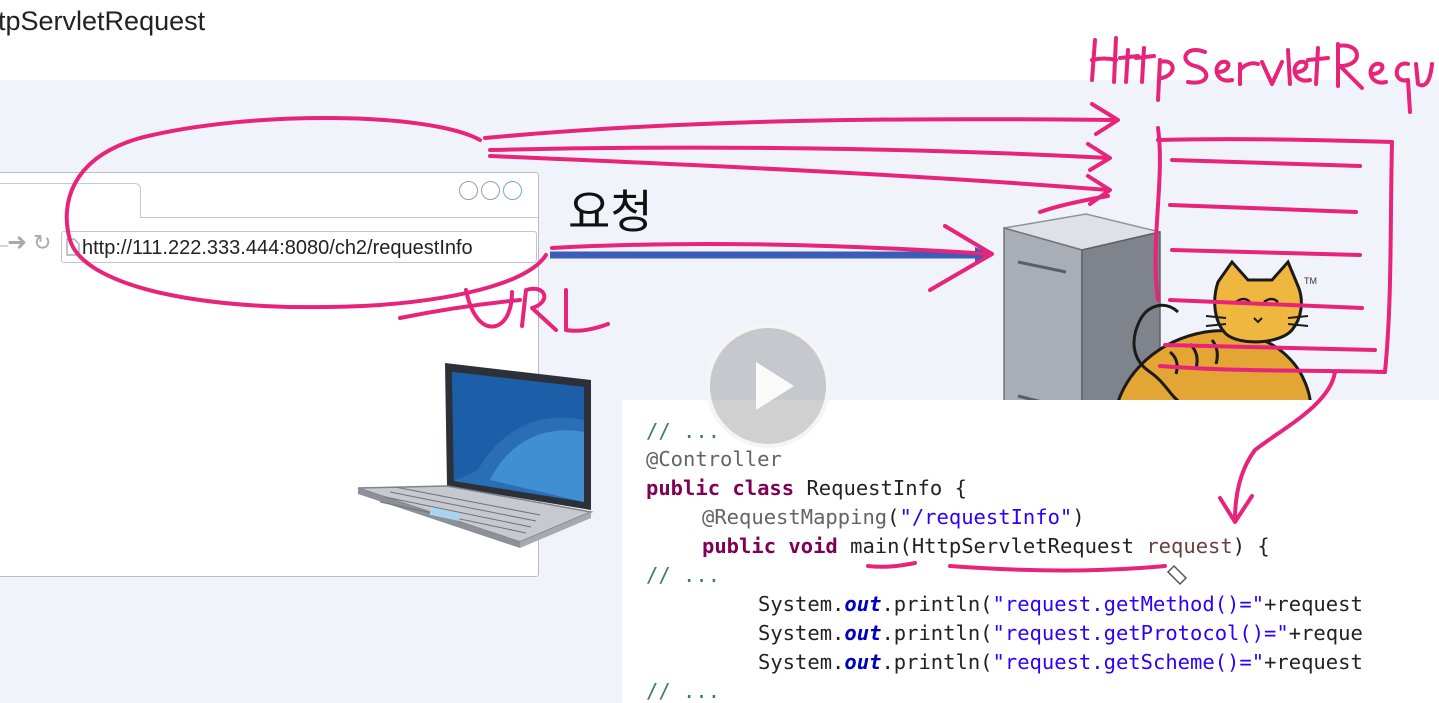 The height and width of the screenshot is (703, 1439). I want to click on play-icon, so click(775, 386).